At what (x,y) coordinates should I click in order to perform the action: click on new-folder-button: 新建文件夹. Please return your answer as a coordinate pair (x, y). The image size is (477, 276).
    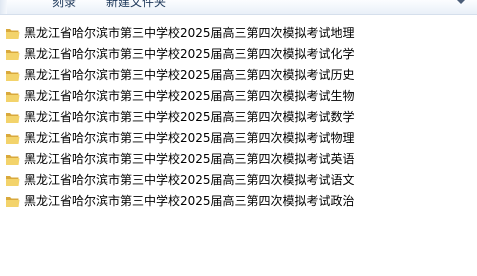
    Looking at the image, I should click on (136, 6).